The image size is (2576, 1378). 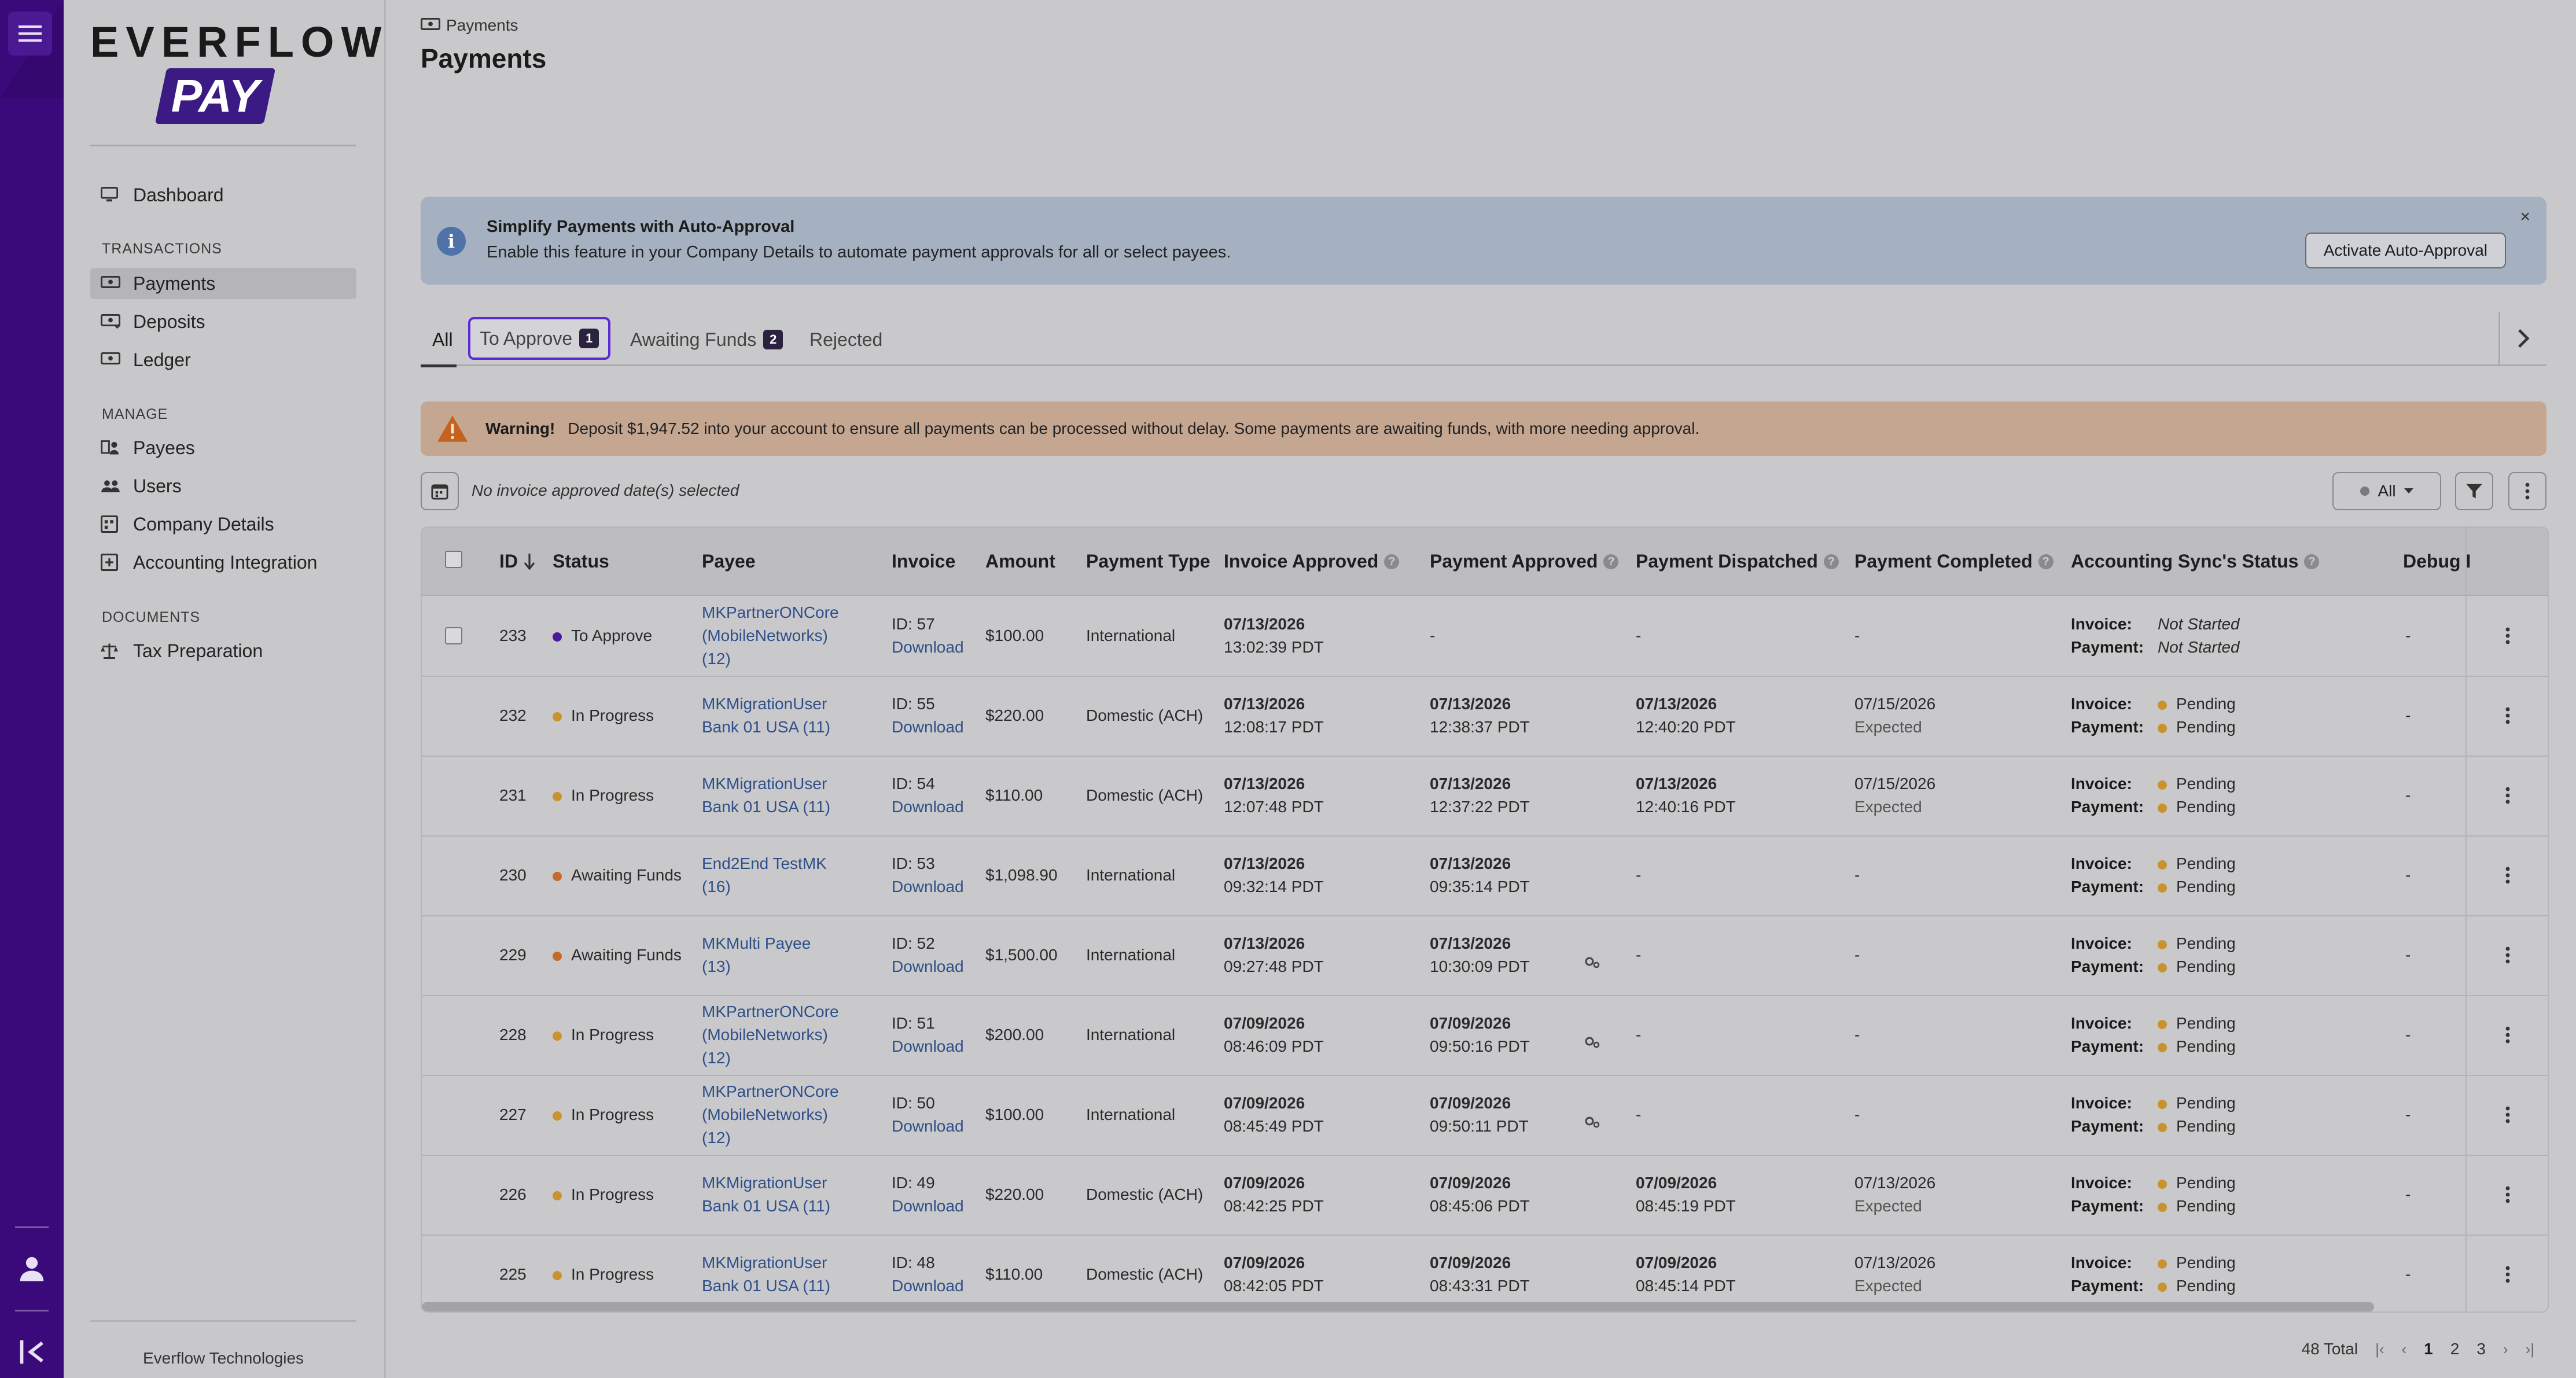 What do you see at coordinates (517, 561) in the screenshot?
I see `column-header-id: ID` at bounding box center [517, 561].